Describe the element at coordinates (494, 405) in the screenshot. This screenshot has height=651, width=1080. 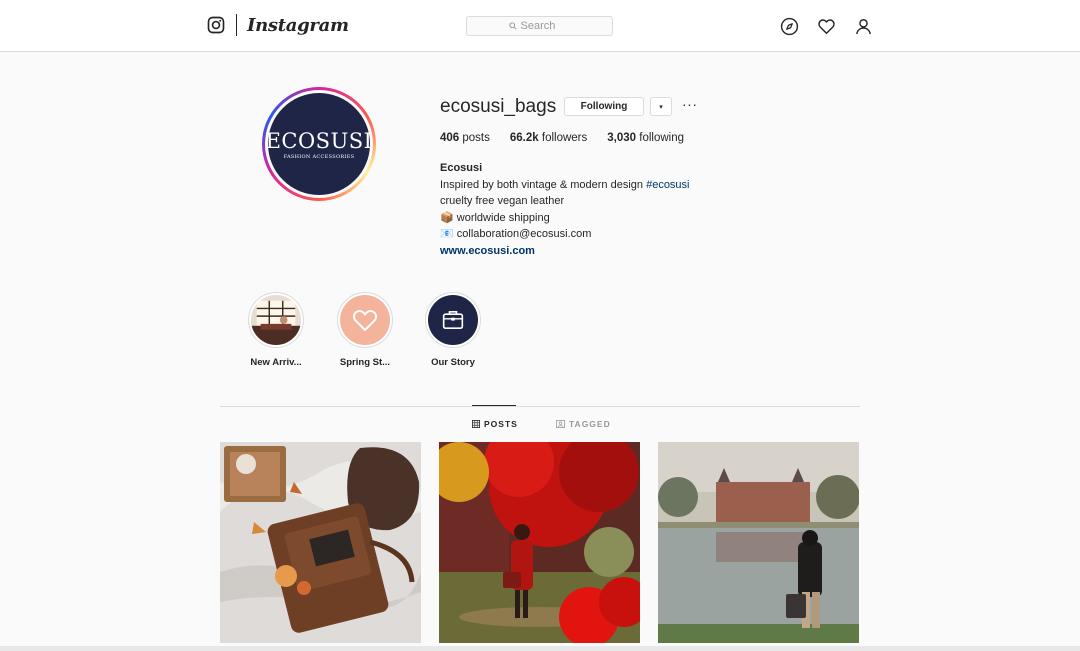
I see `active-tab-indicator` at that location.